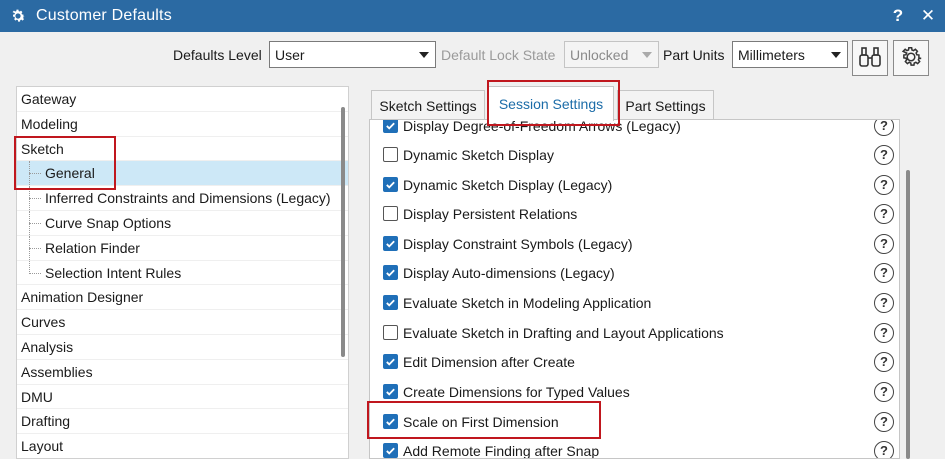  I want to click on checkbox-display-constraint-symbols, so click(390, 244).